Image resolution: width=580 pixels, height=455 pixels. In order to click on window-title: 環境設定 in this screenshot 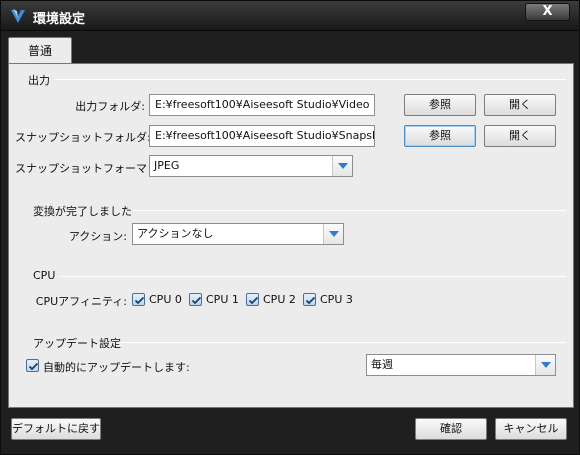, I will do `click(59, 19)`.